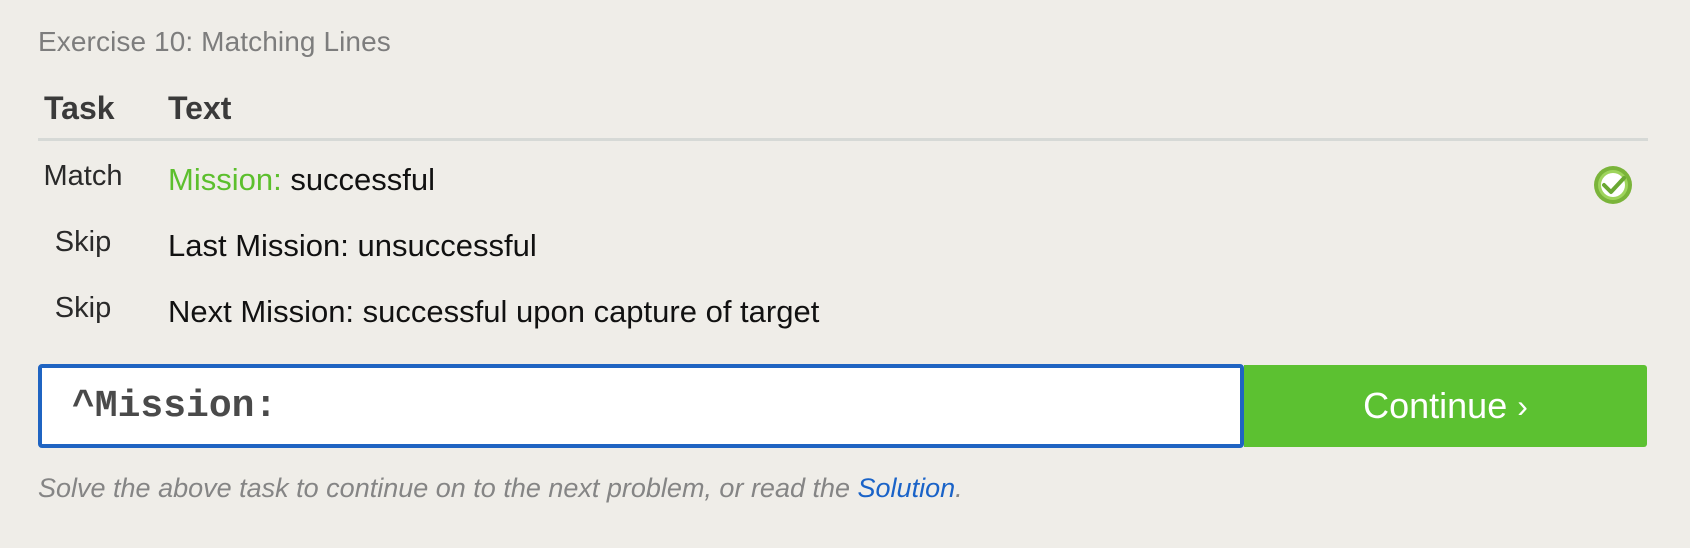 The height and width of the screenshot is (548, 1690). Describe the element at coordinates (83, 176) in the screenshot. I see `task-label: Match` at that location.